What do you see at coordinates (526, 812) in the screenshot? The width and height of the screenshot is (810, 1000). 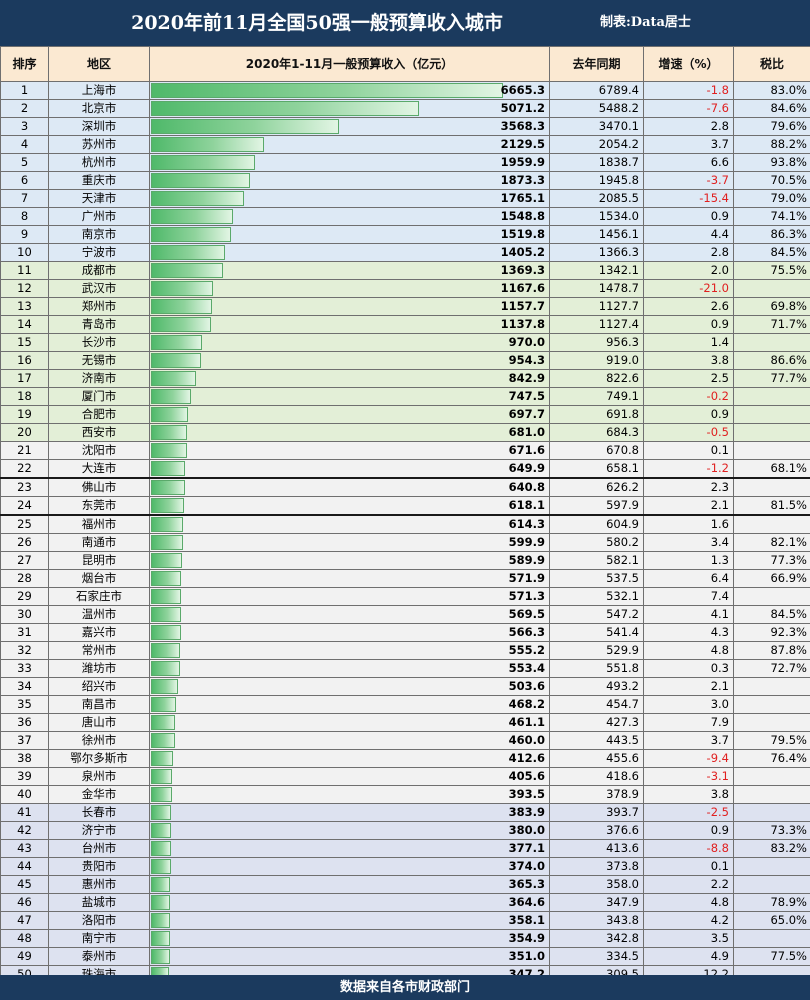 I see `revenue-value: 383.9` at bounding box center [526, 812].